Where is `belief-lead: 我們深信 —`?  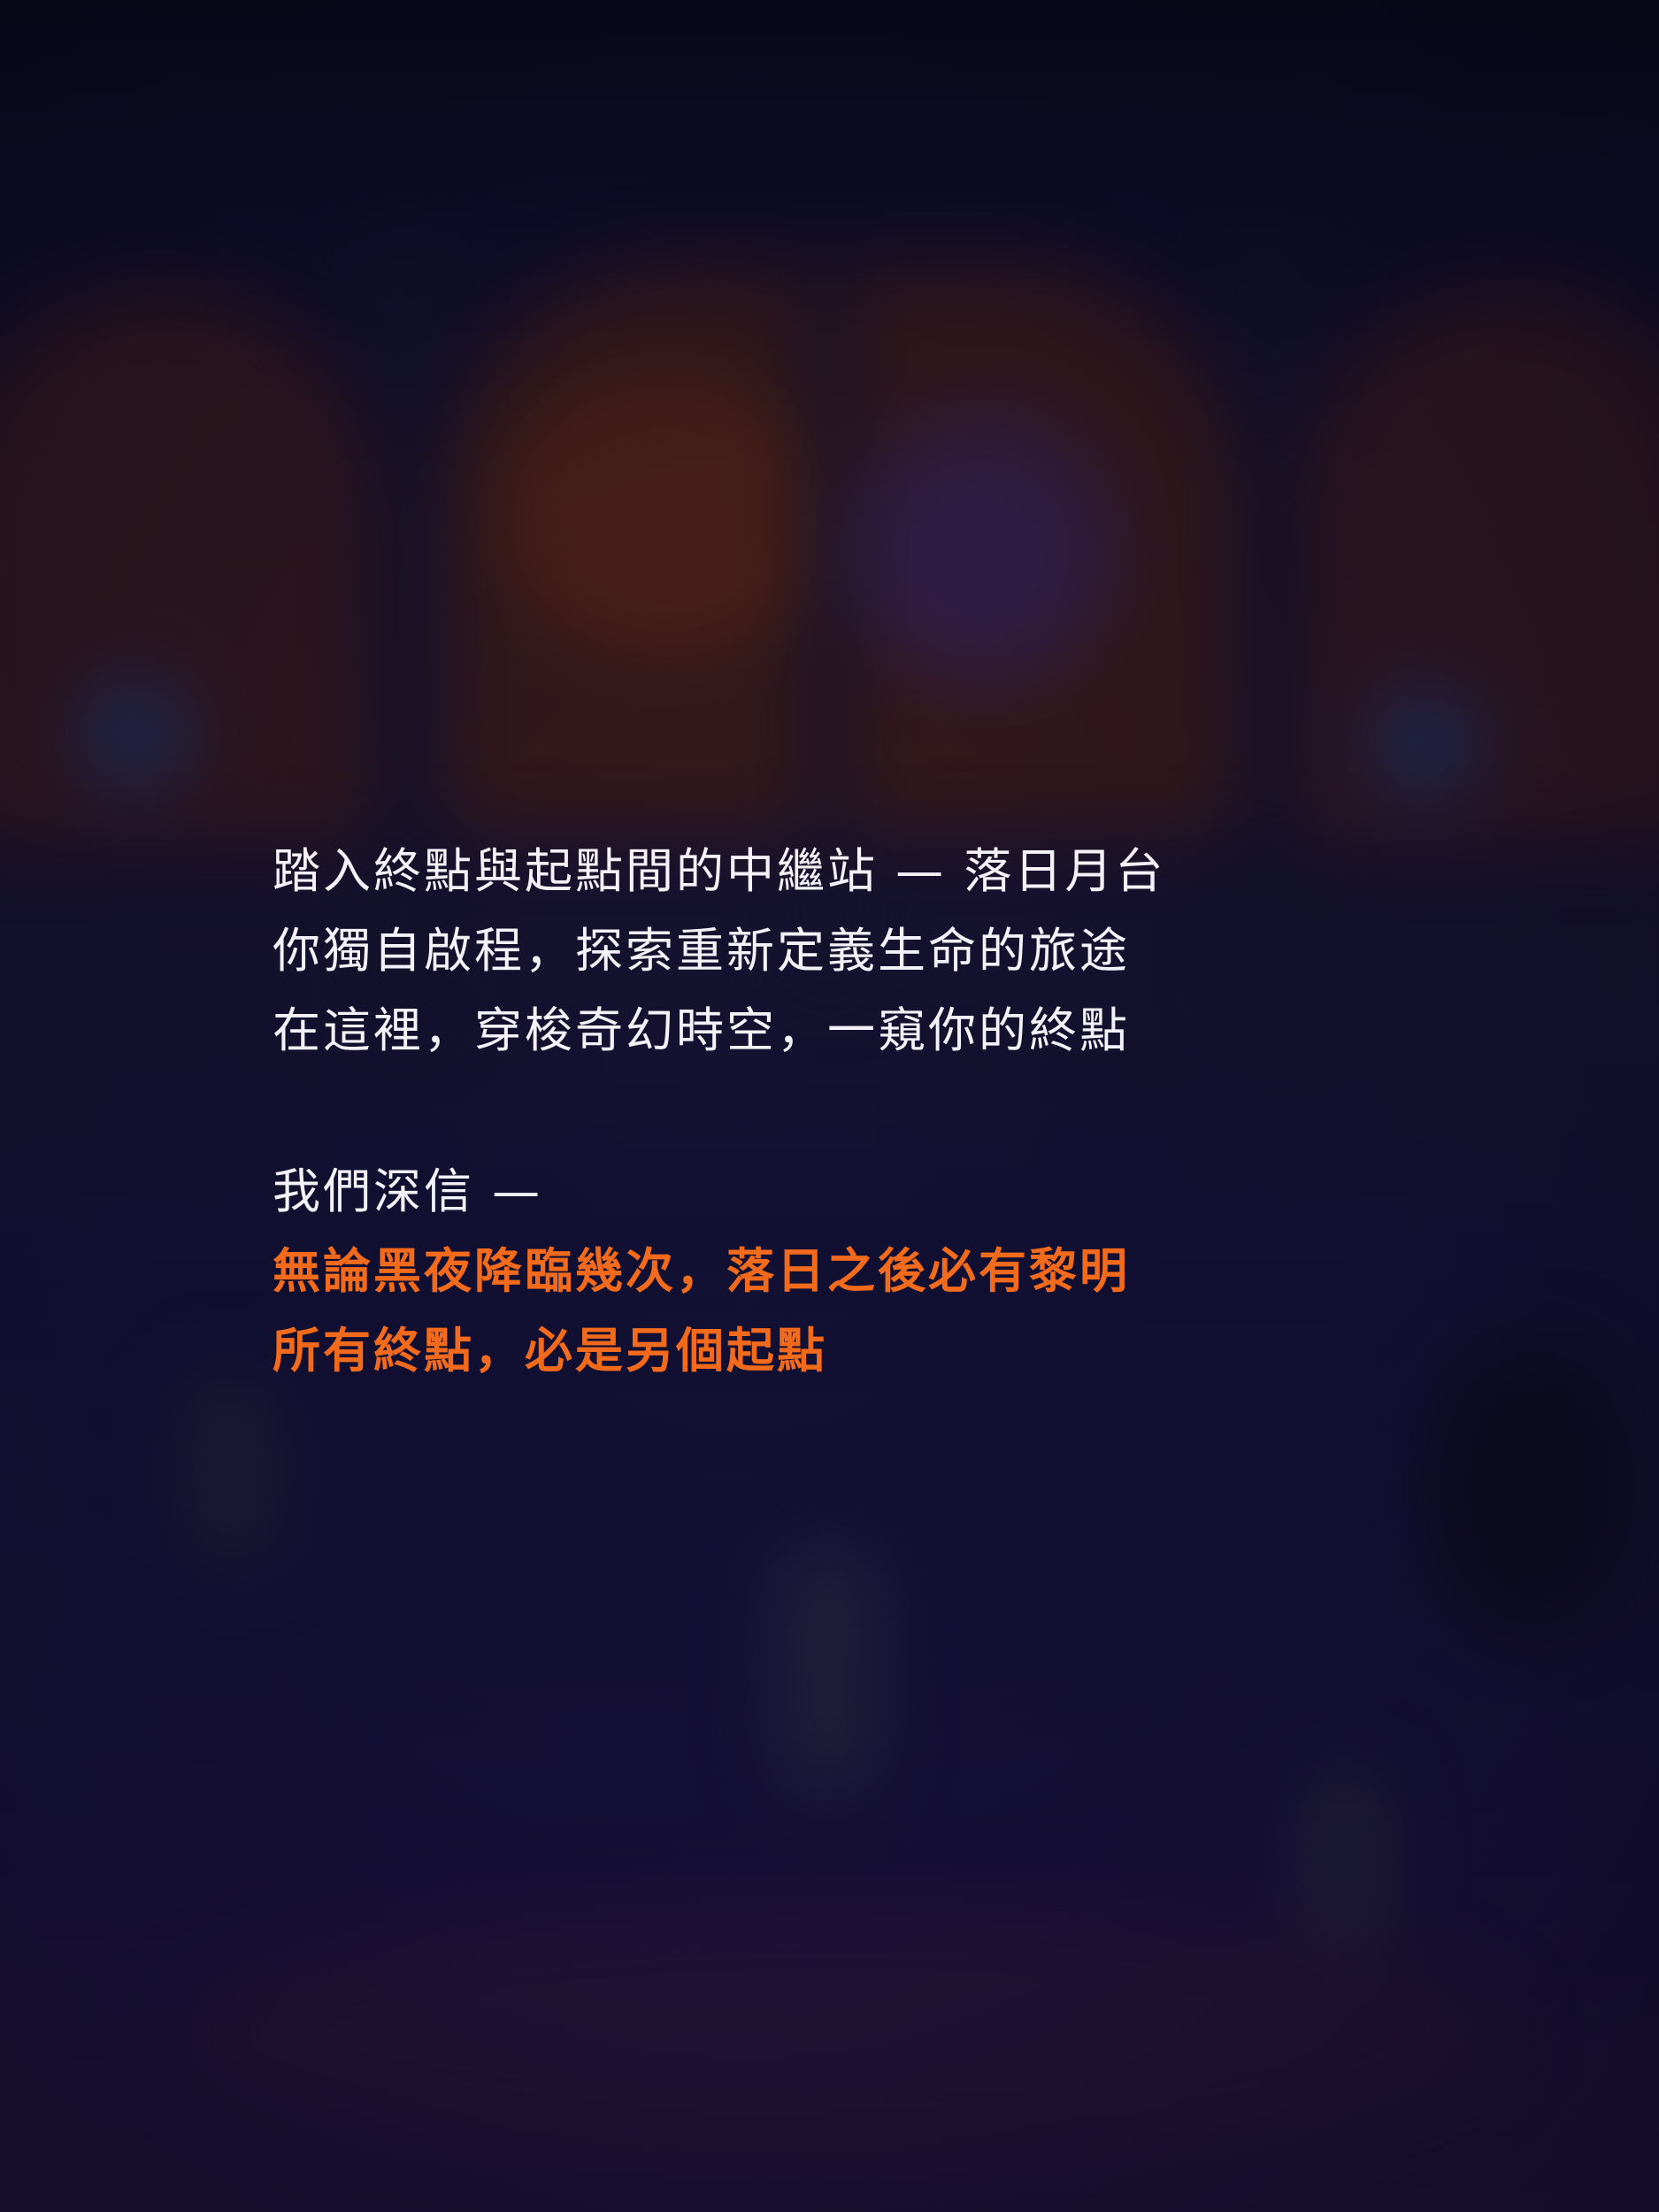 belief-lead: 我們深信 — is located at coordinates (408, 1192).